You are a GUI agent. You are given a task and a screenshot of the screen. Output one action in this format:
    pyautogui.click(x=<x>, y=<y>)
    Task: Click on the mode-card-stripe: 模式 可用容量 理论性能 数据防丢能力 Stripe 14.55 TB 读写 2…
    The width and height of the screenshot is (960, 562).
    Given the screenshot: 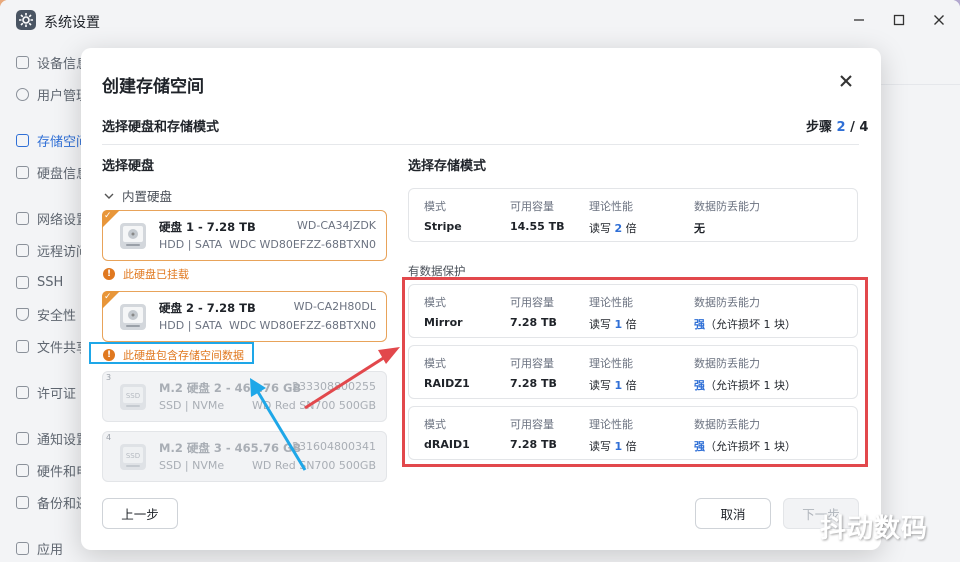 What is the action you would take?
    pyautogui.click(x=633, y=215)
    